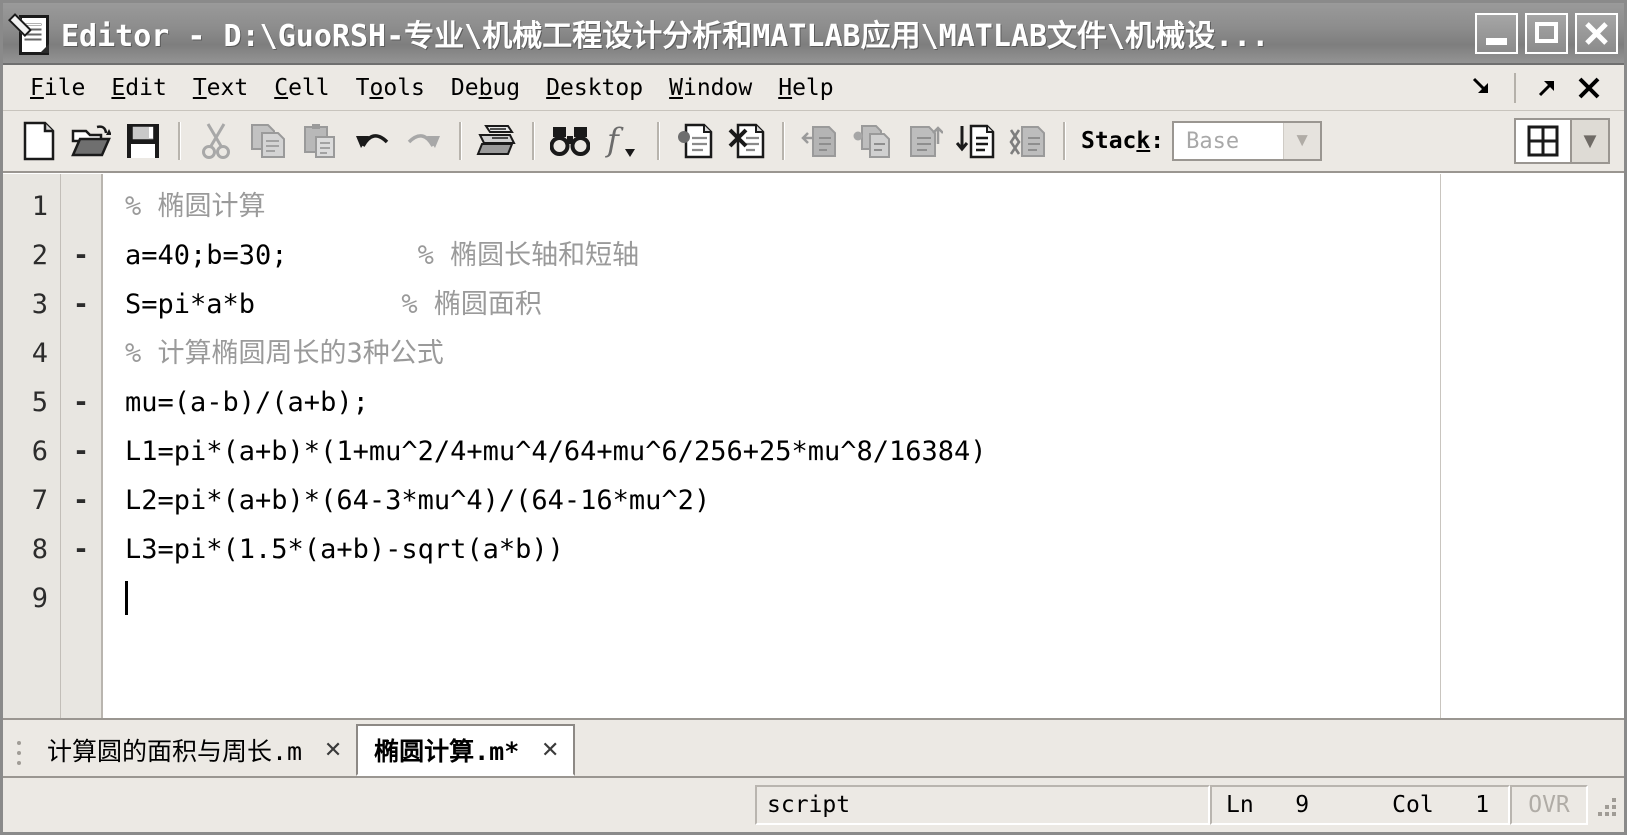  I want to click on open-file-button, so click(91, 141).